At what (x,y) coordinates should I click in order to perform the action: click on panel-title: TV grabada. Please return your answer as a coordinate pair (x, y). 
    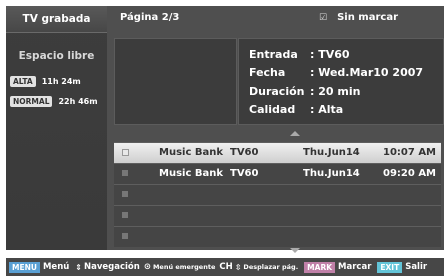
    Looking at the image, I should click on (56, 19).